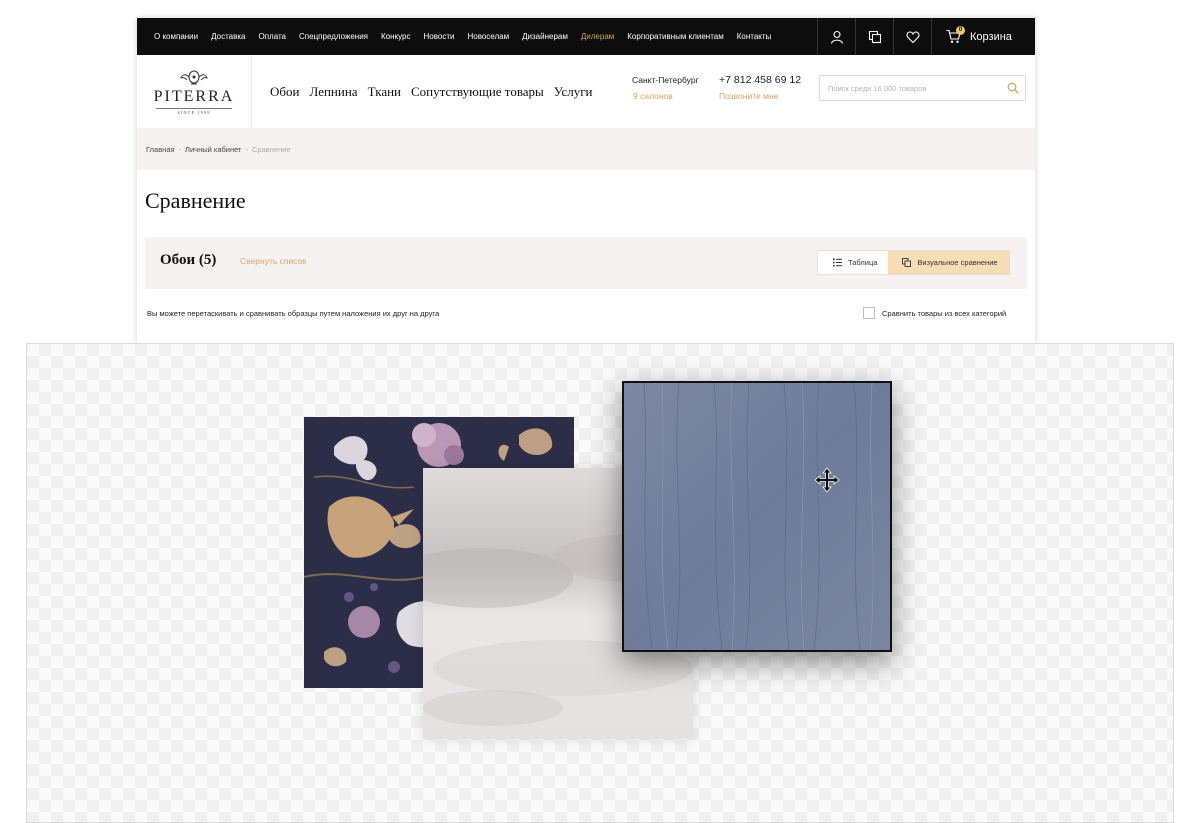  I want to click on top-nav-item: Дизайнерам, so click(545, 36).